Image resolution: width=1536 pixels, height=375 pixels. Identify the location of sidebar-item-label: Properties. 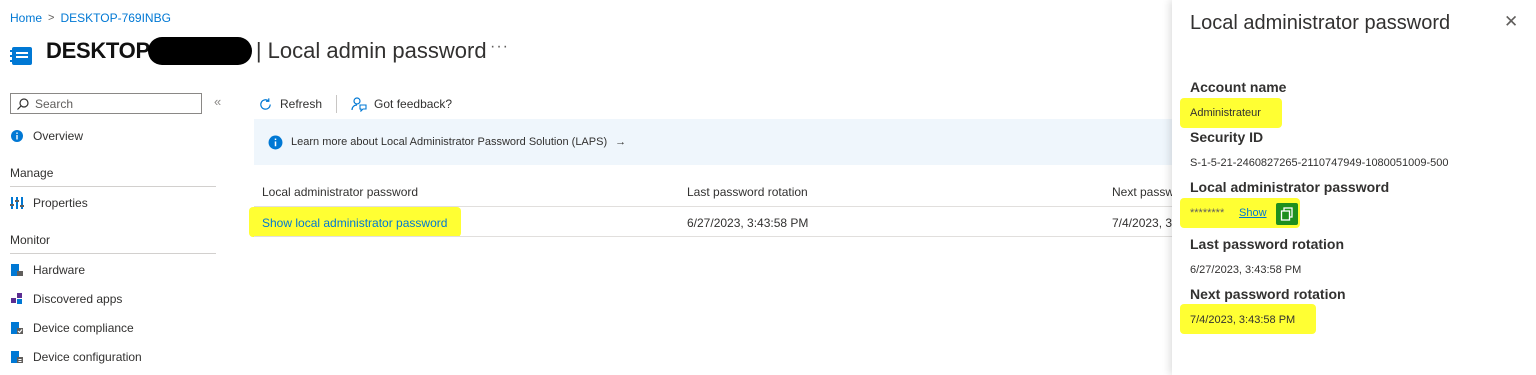
(60, 203).